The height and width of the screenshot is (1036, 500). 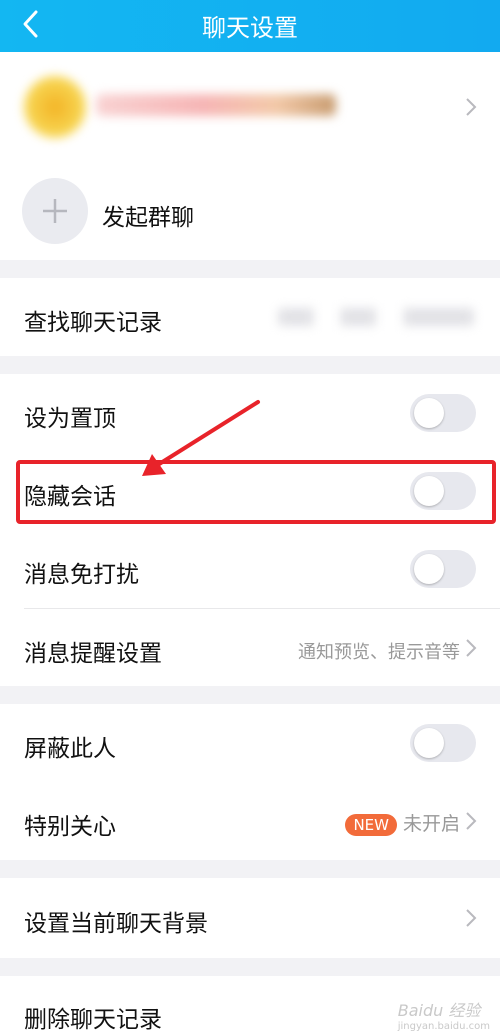 What do you see at coordinates (443, 1026) in the screenshot?
I see `watermark-url: jingyan.baidu.com` at bounding box center [443, 1026].